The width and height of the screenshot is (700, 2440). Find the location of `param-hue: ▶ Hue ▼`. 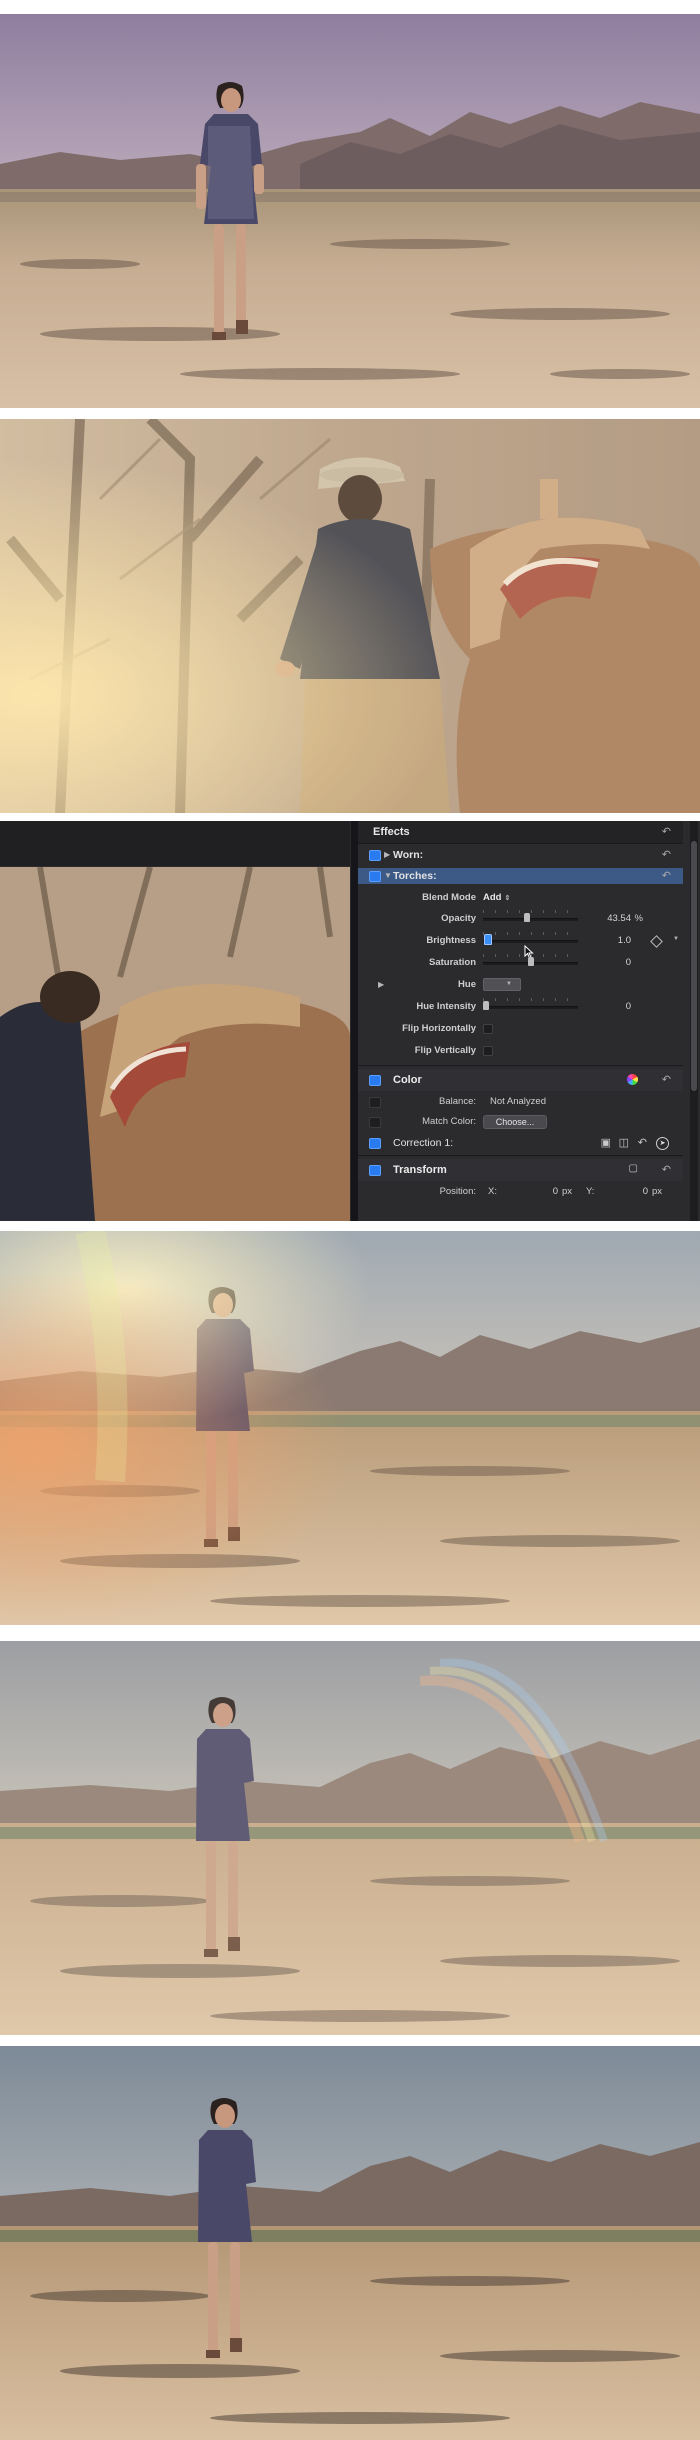

param-hue: ▶ Hue ▼ is located at coordinates (520, 985).